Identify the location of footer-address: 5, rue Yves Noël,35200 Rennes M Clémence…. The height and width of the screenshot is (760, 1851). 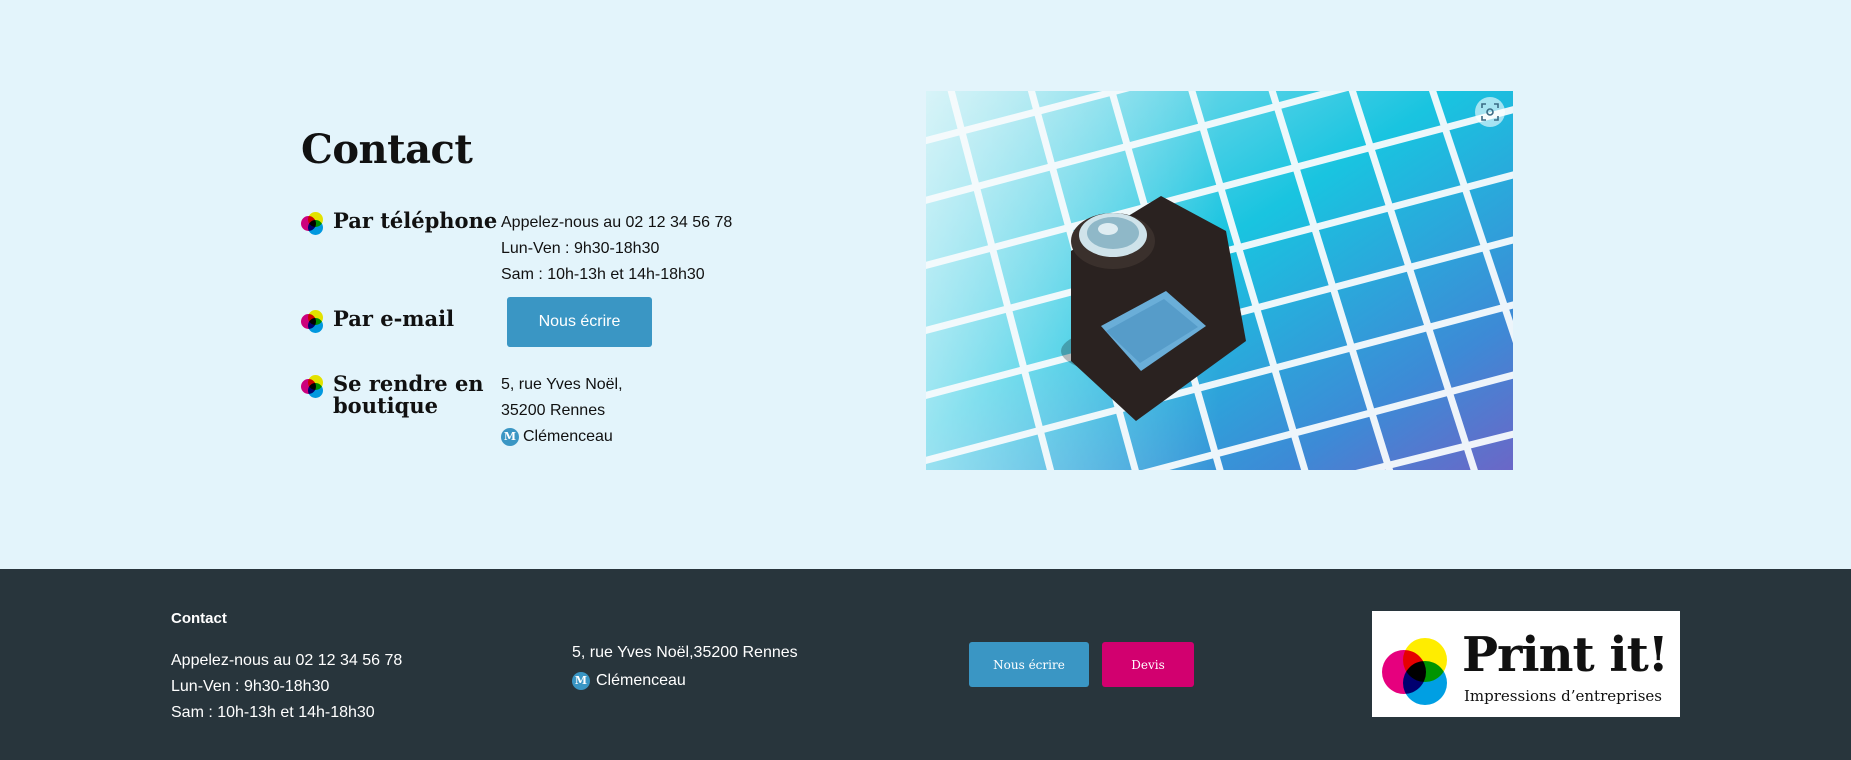
(685, 667).